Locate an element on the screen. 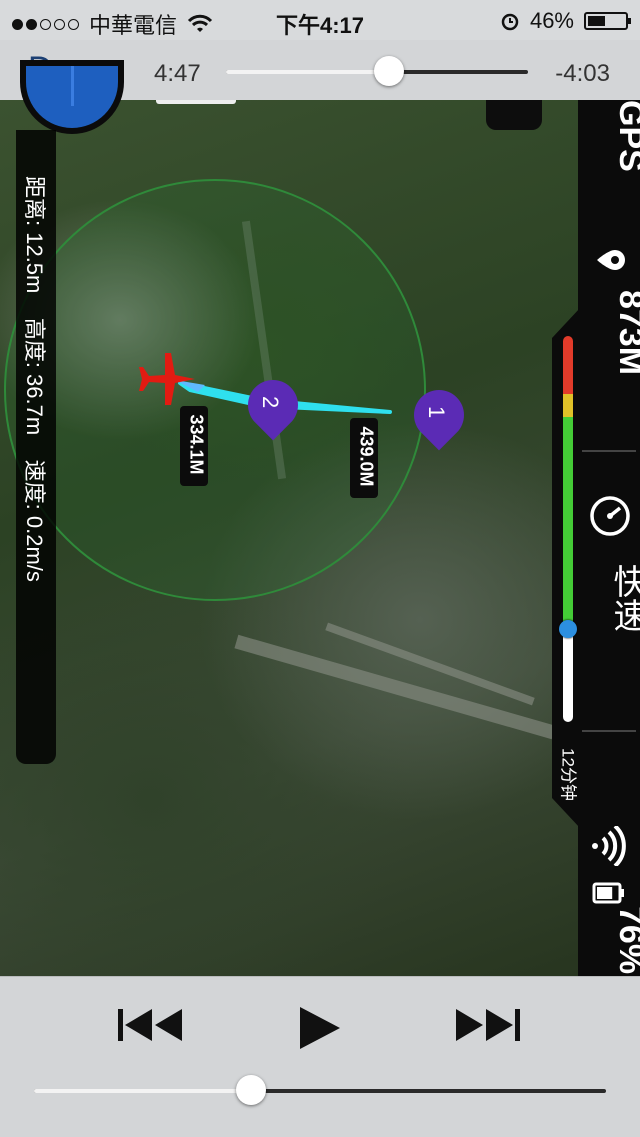 The width and height of the screenshot is (640, 1137). playback-controls is located at coordinates (320, 1056).